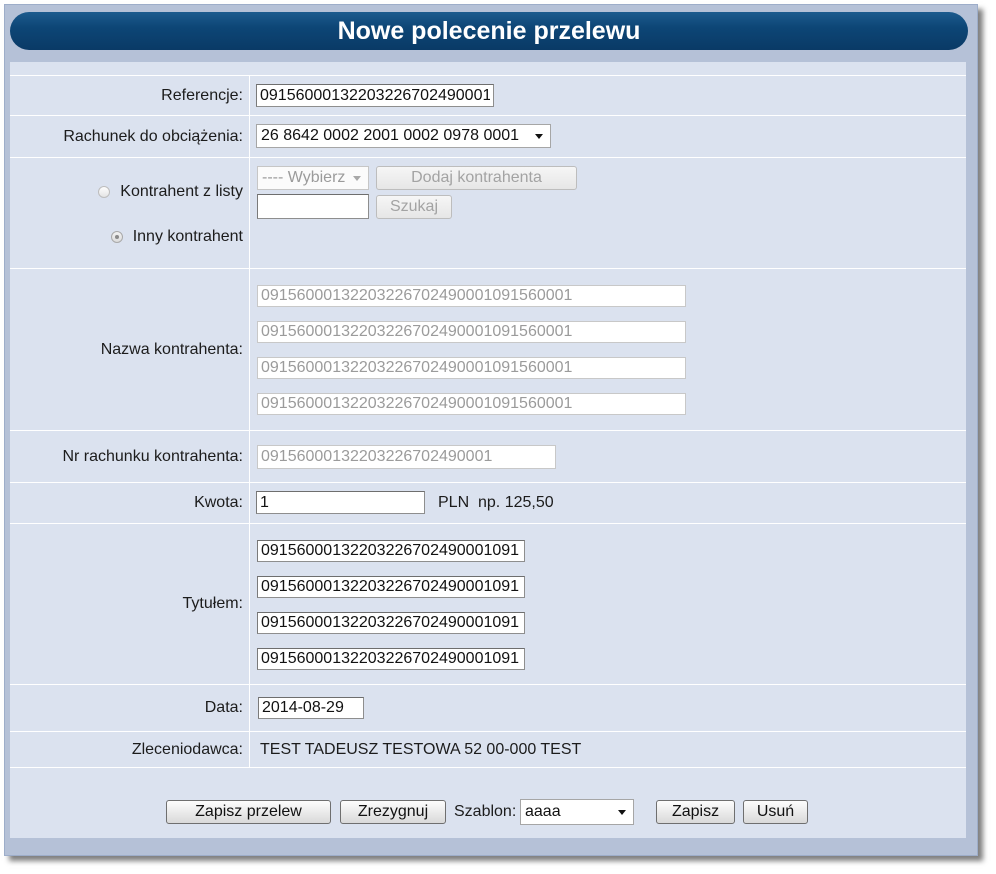 The image size is (996, 874). What do you see at coordinates (577, 812) in the screenshot?
I see `template-select: aaaa` at bounding box center [577, 812].